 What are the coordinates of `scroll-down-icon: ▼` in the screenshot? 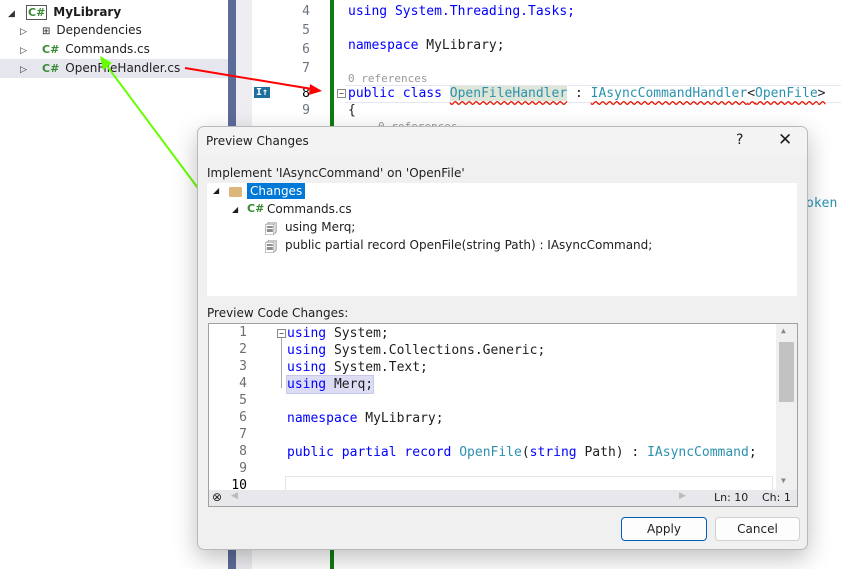 It's located at (783, 480).